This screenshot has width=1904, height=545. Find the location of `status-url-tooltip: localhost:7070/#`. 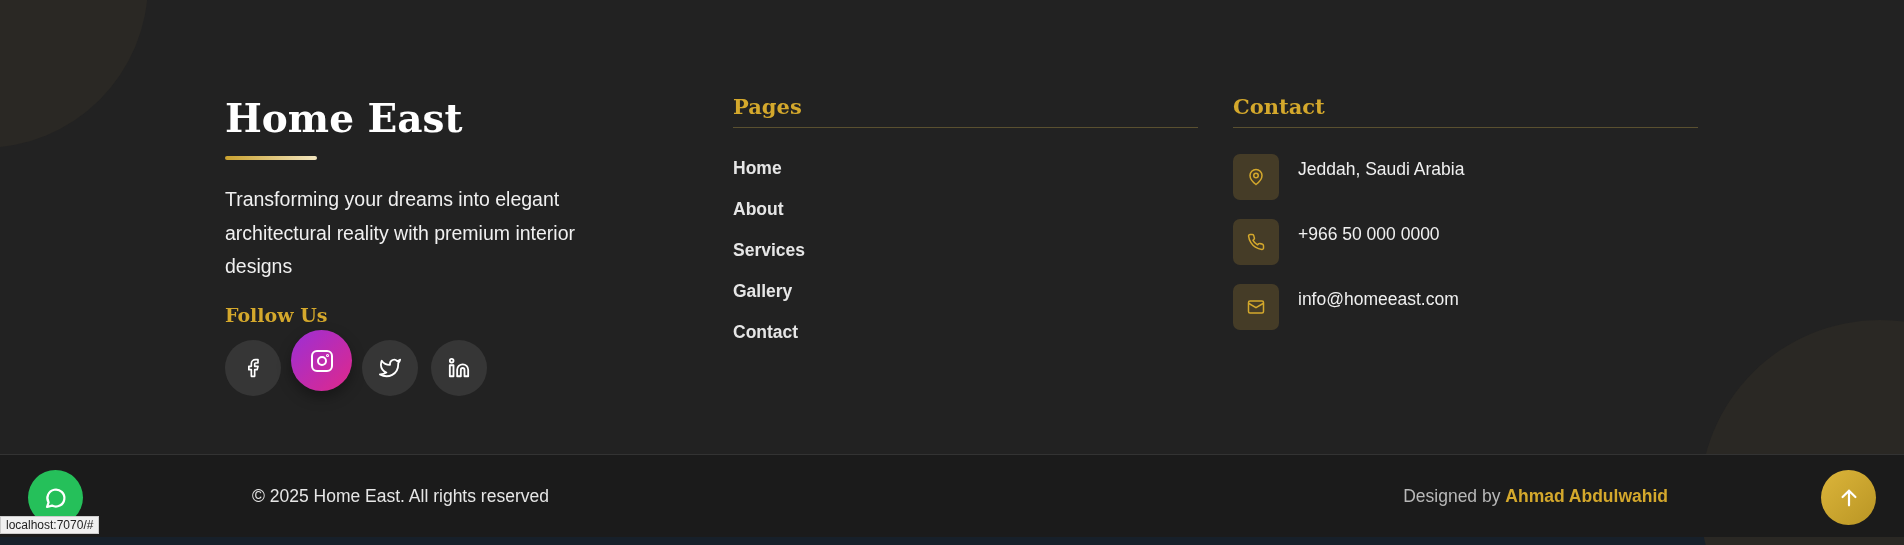

status-url-tooltip: localhost:7070/# is located at coordinates (50, 525).